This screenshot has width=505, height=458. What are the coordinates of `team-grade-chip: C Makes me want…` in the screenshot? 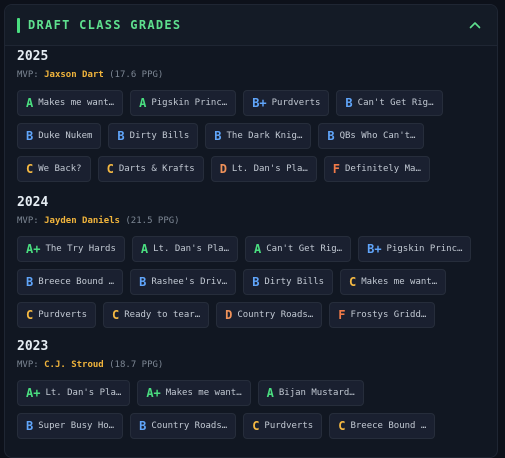 It's located at (393, 282).